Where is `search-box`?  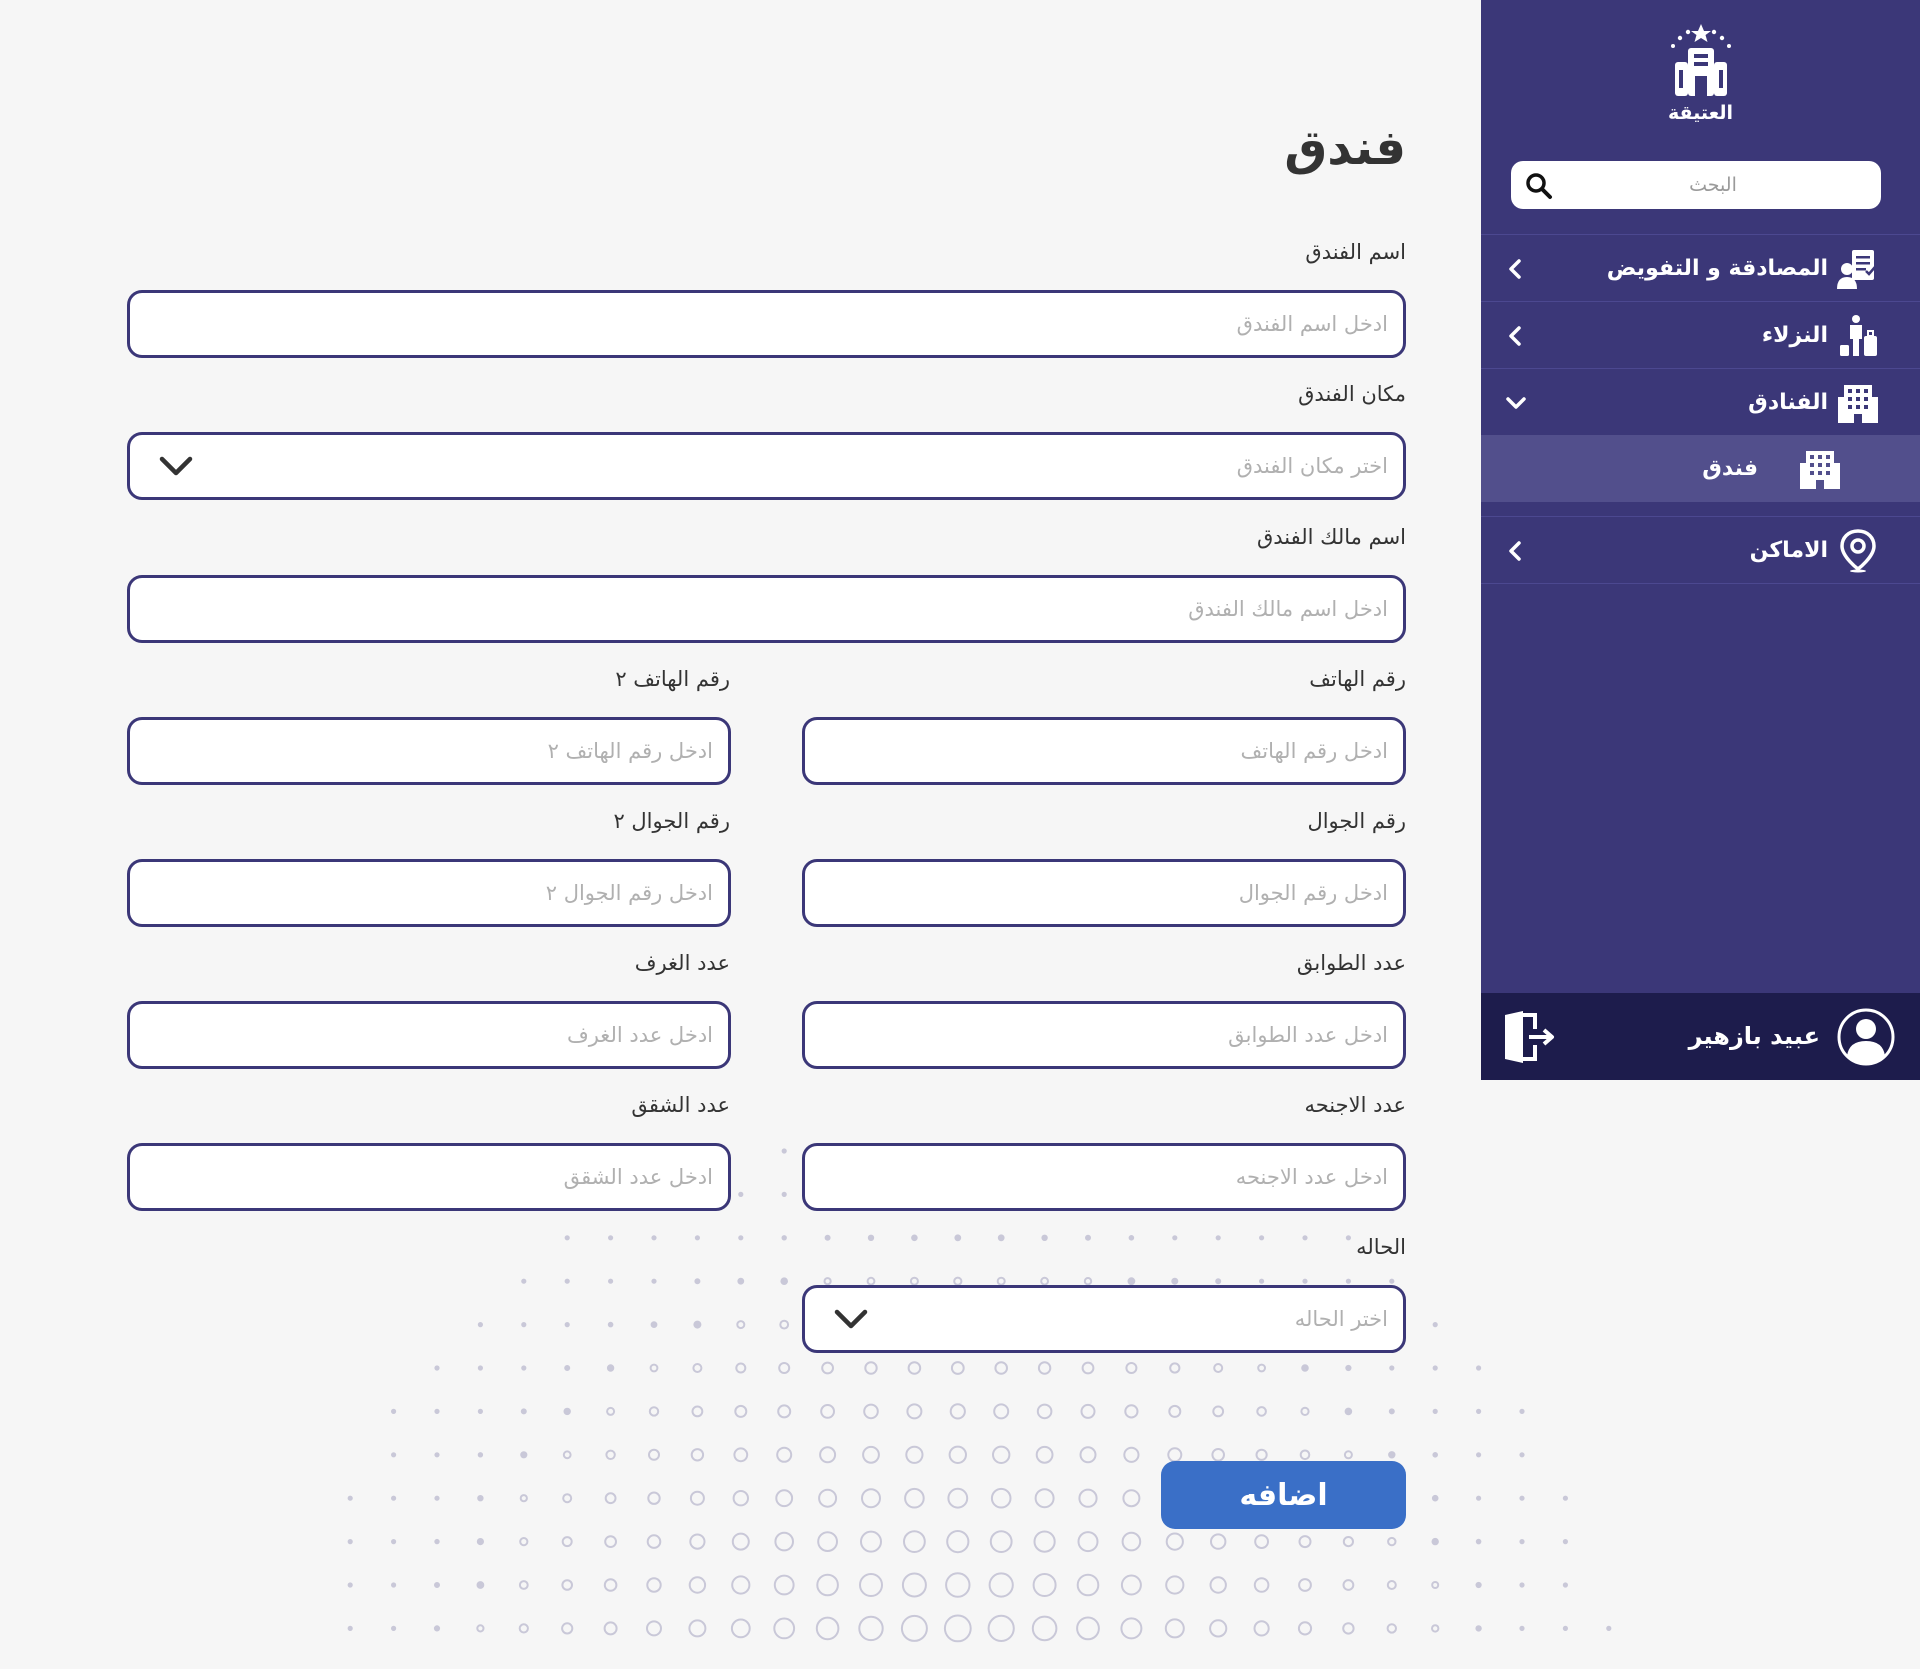
search-box is located at coordinates (1696, 185).